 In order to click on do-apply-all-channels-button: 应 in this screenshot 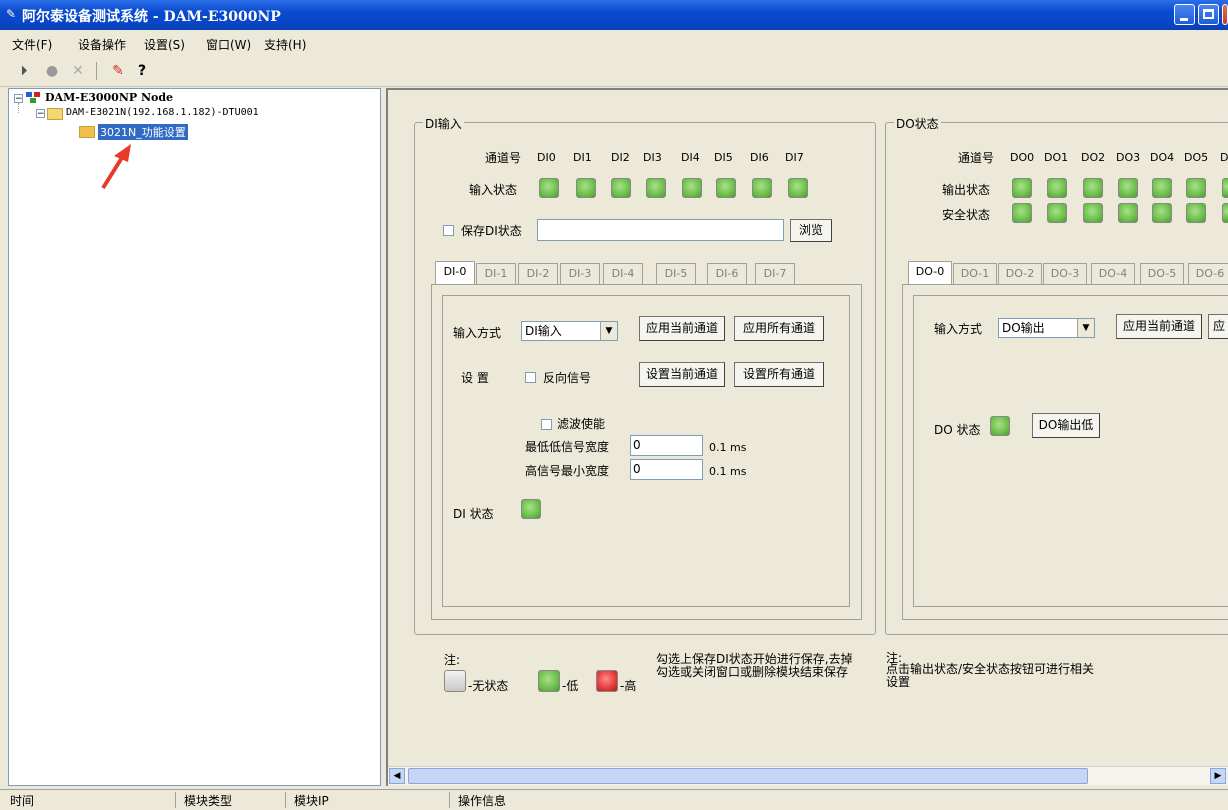, I will do `click(1218, 326)`.